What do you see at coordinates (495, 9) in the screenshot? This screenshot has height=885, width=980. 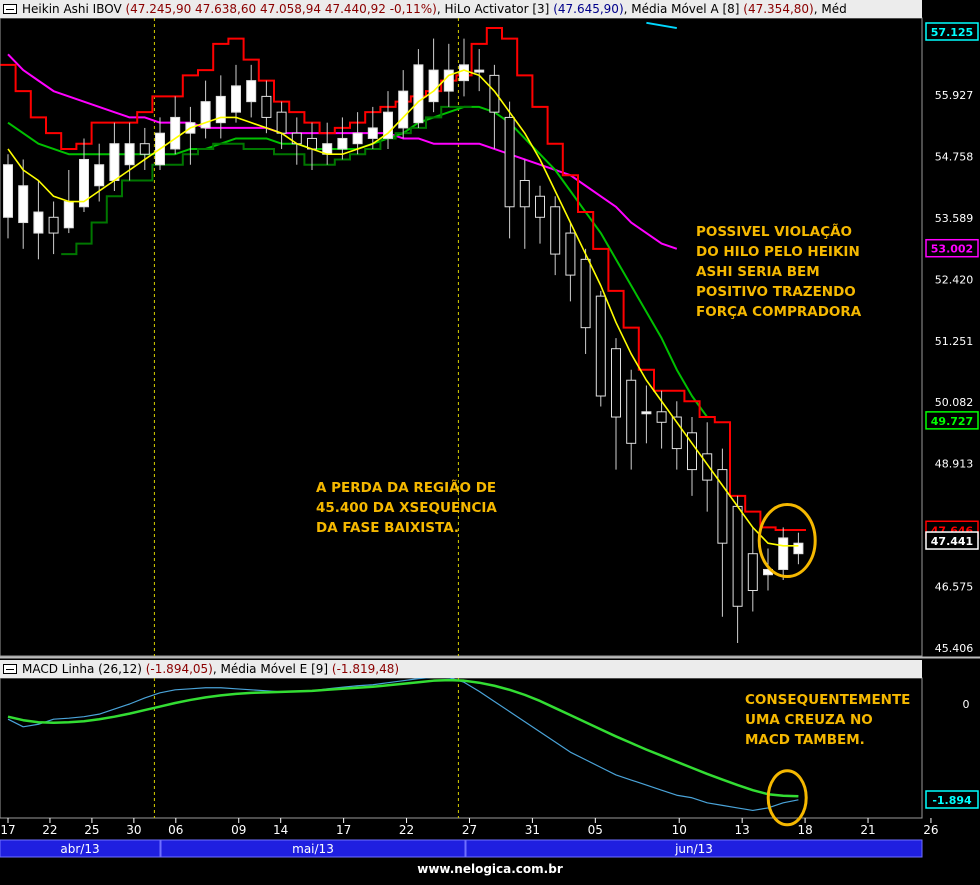 I see `header-hilo-label: , HiLo Activator [3]` at bounding box center [495, 9].